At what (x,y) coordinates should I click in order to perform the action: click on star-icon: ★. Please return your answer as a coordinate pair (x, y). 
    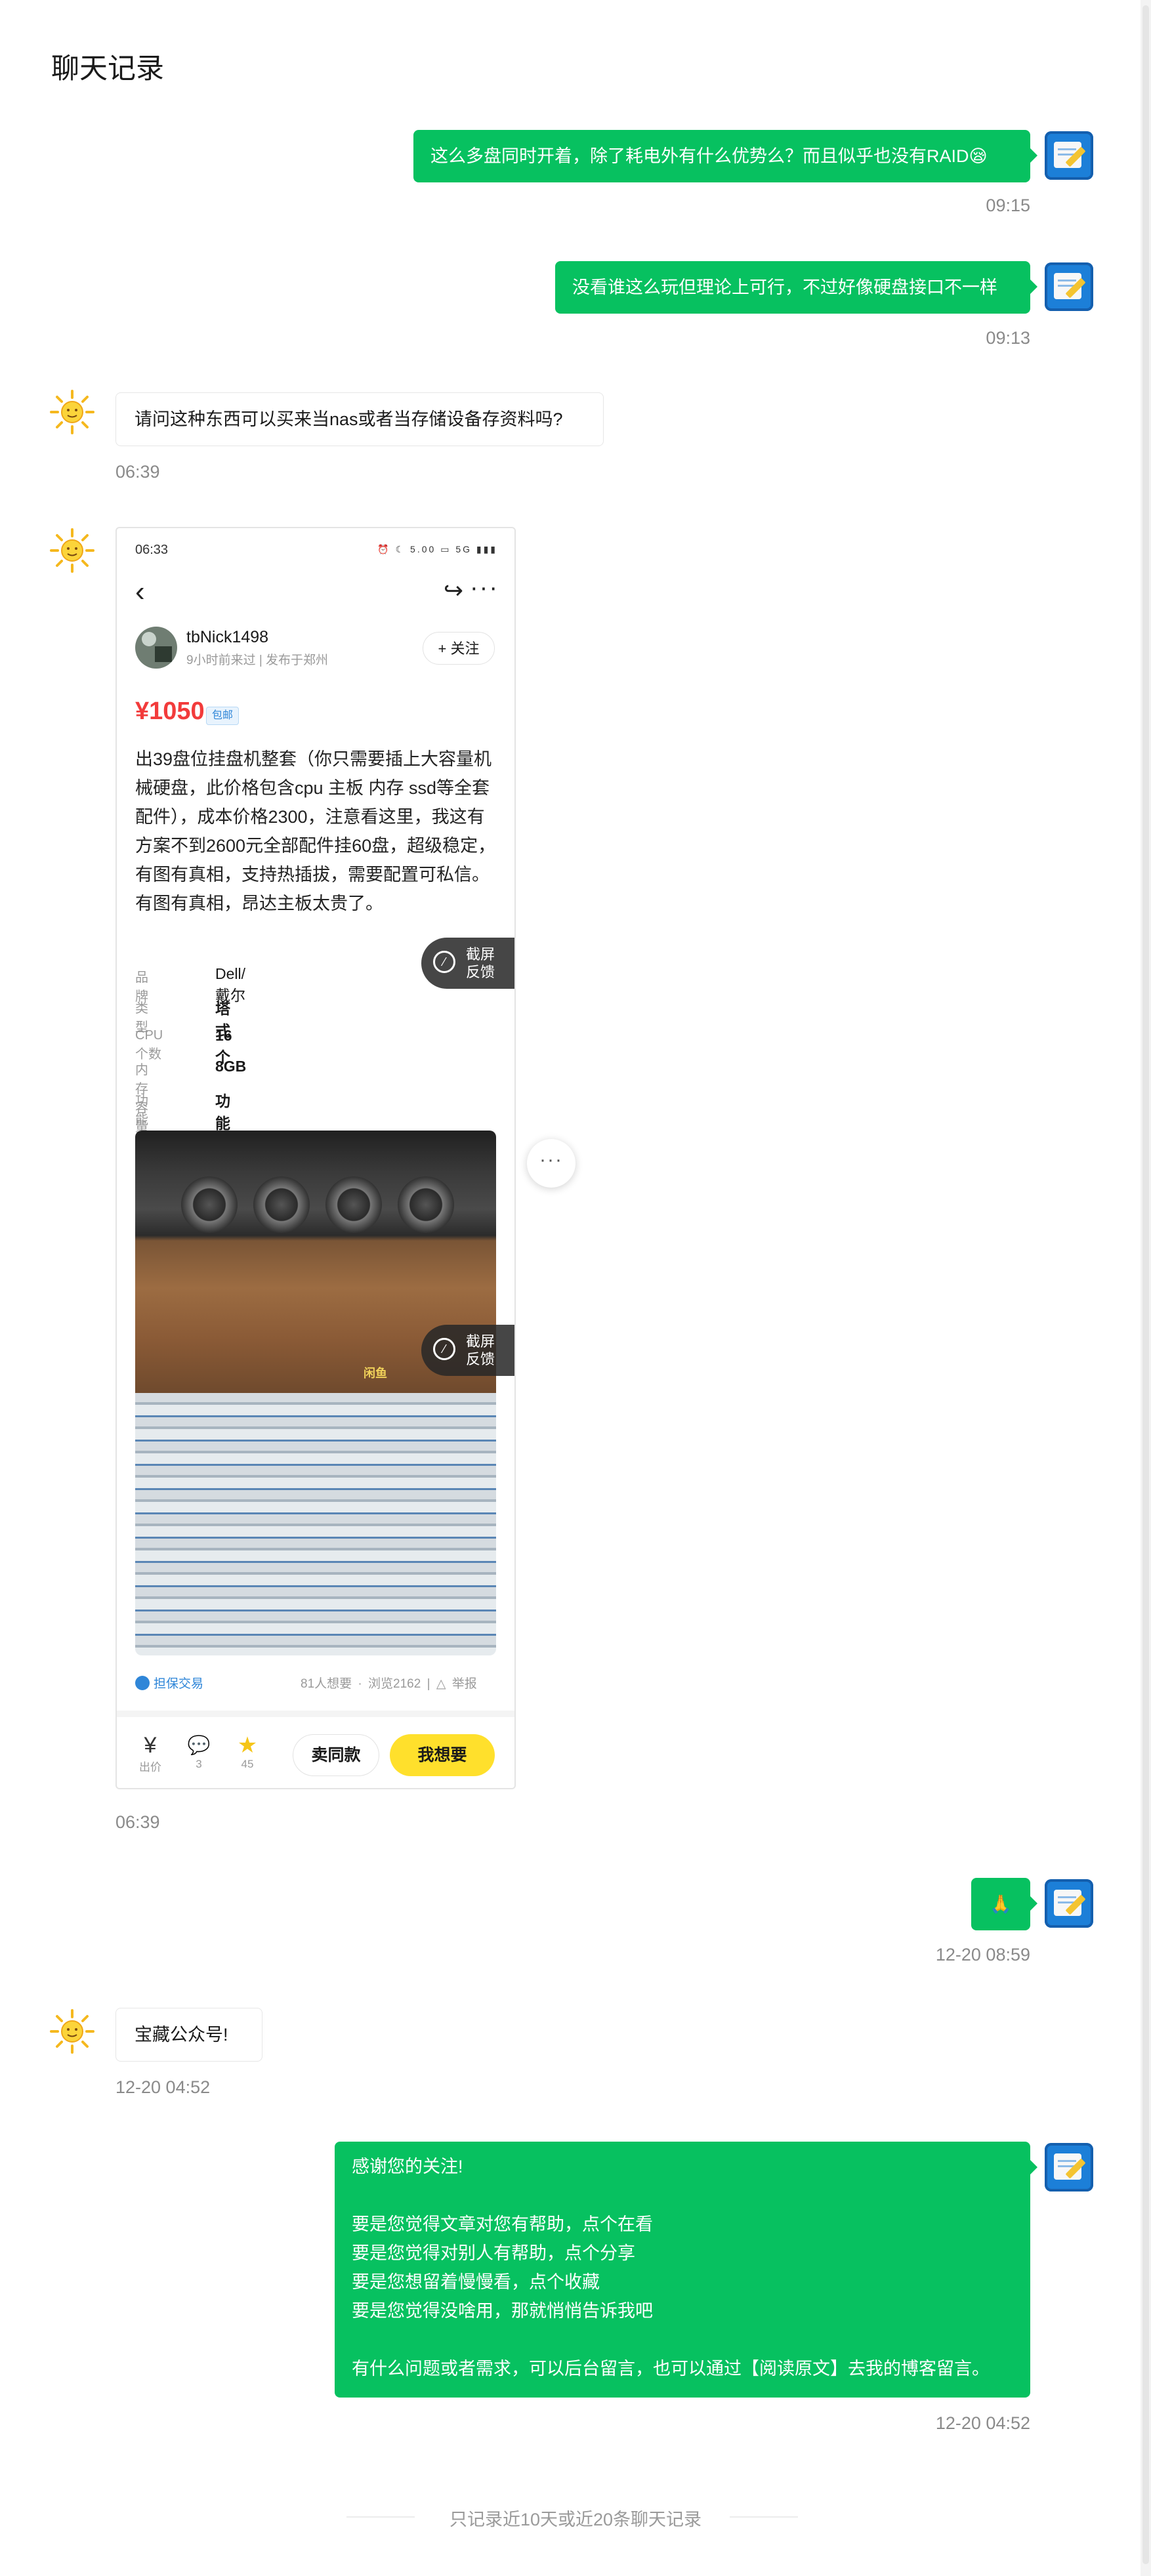
    Looking at the image, I should click on (248, 1745).